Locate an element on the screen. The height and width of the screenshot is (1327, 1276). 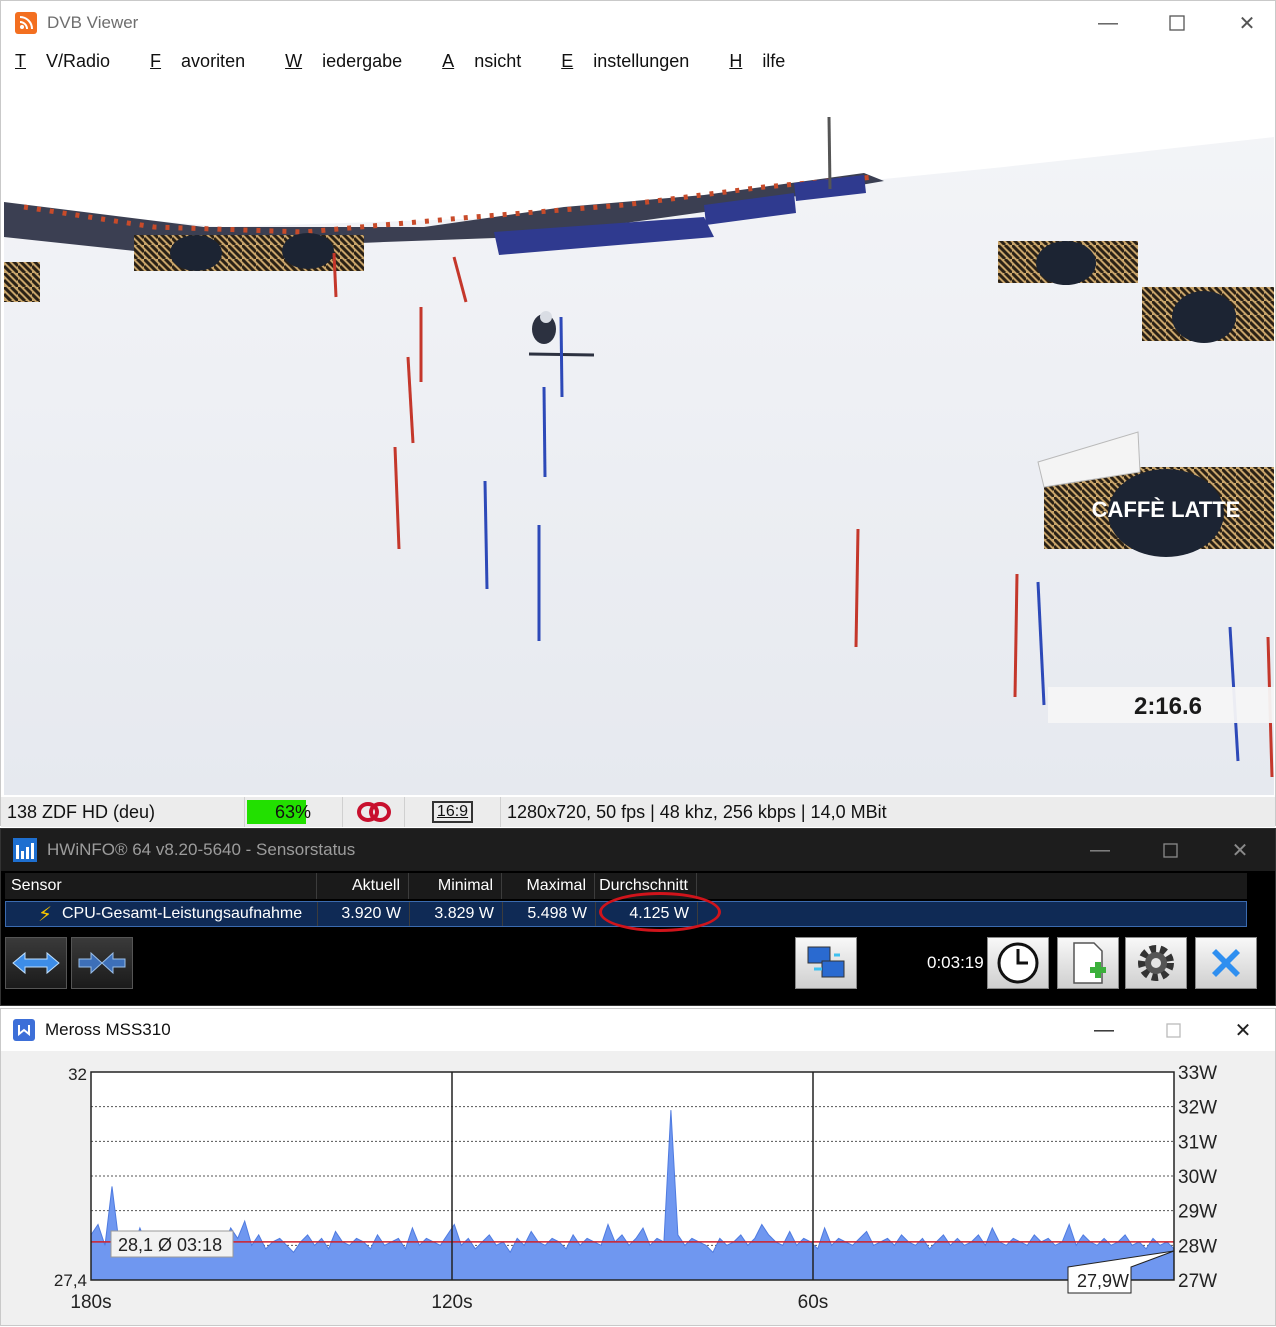
meross-window-title: Meross MSS310 is located at coordinates (108, 1029).